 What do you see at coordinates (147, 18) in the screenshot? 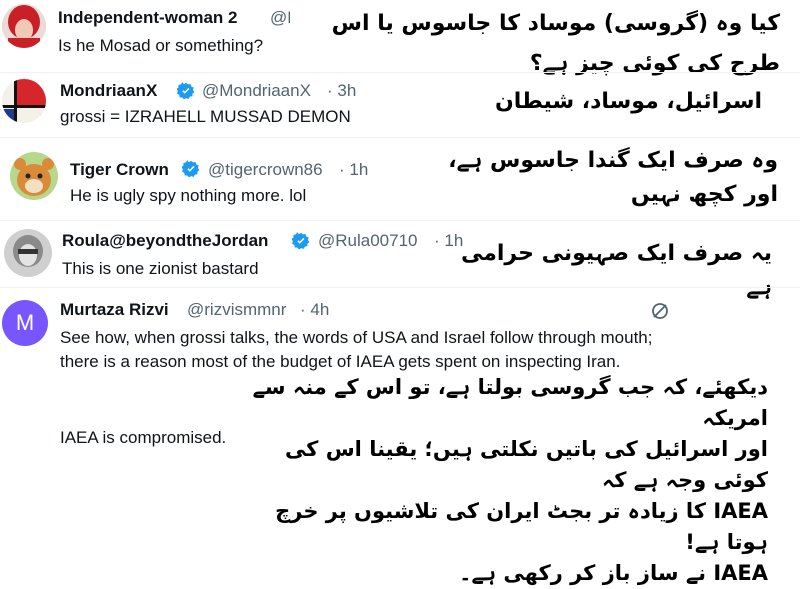
I see `display-name: Independent-woman 2` at bounding box center [147, 18].